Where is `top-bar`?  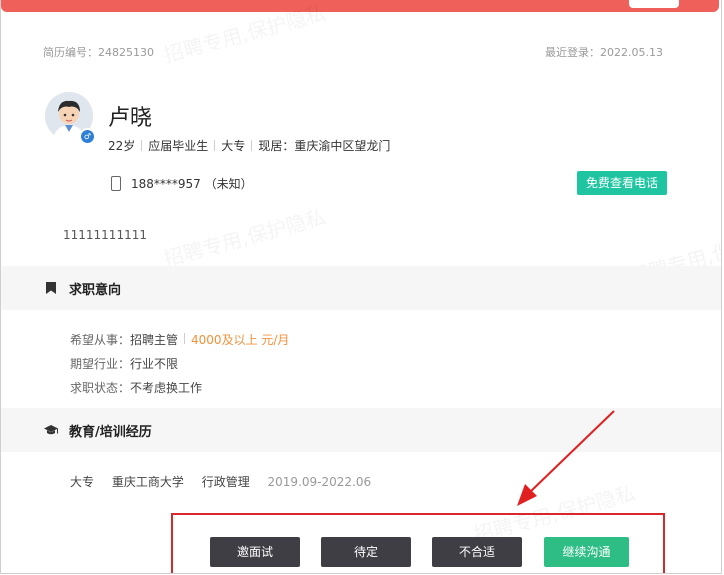 top-bar is located at coordinates (360, 6).